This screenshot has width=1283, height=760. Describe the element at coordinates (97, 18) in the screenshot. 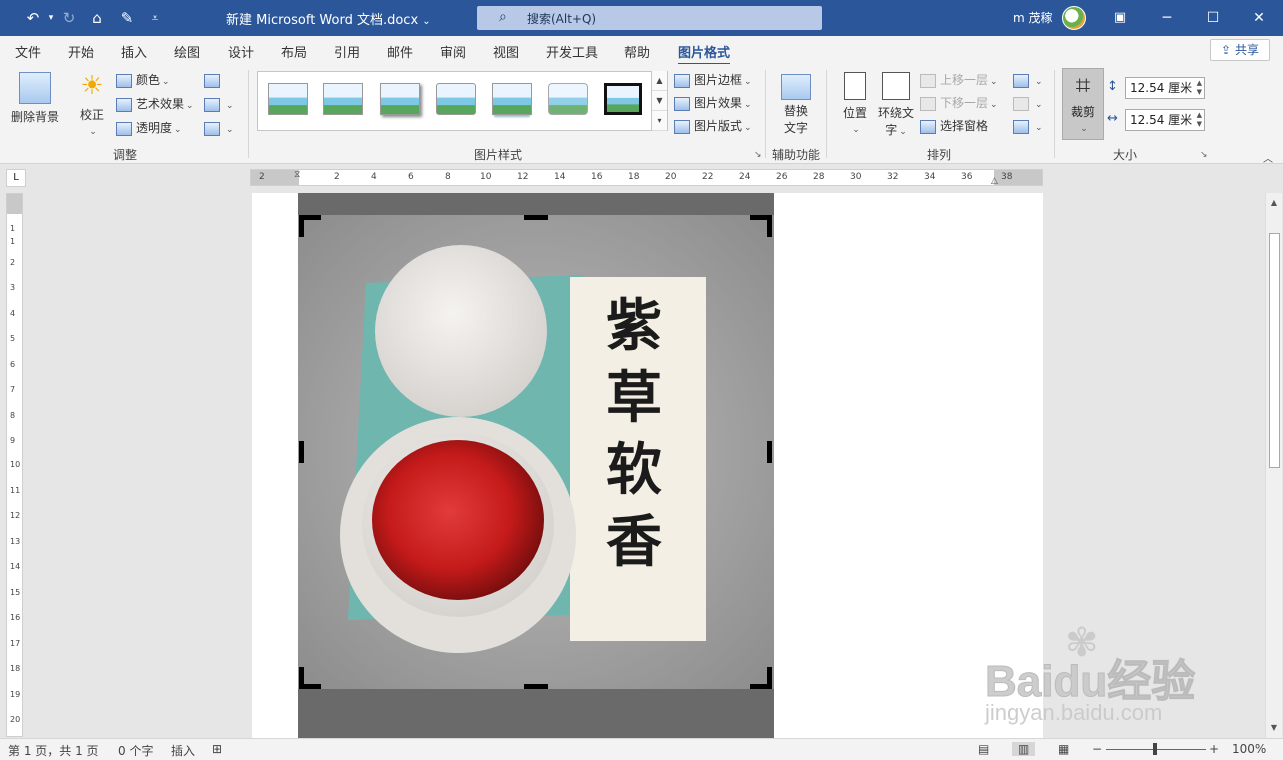

I see `touch-mode-icon: ⌂` at that location.